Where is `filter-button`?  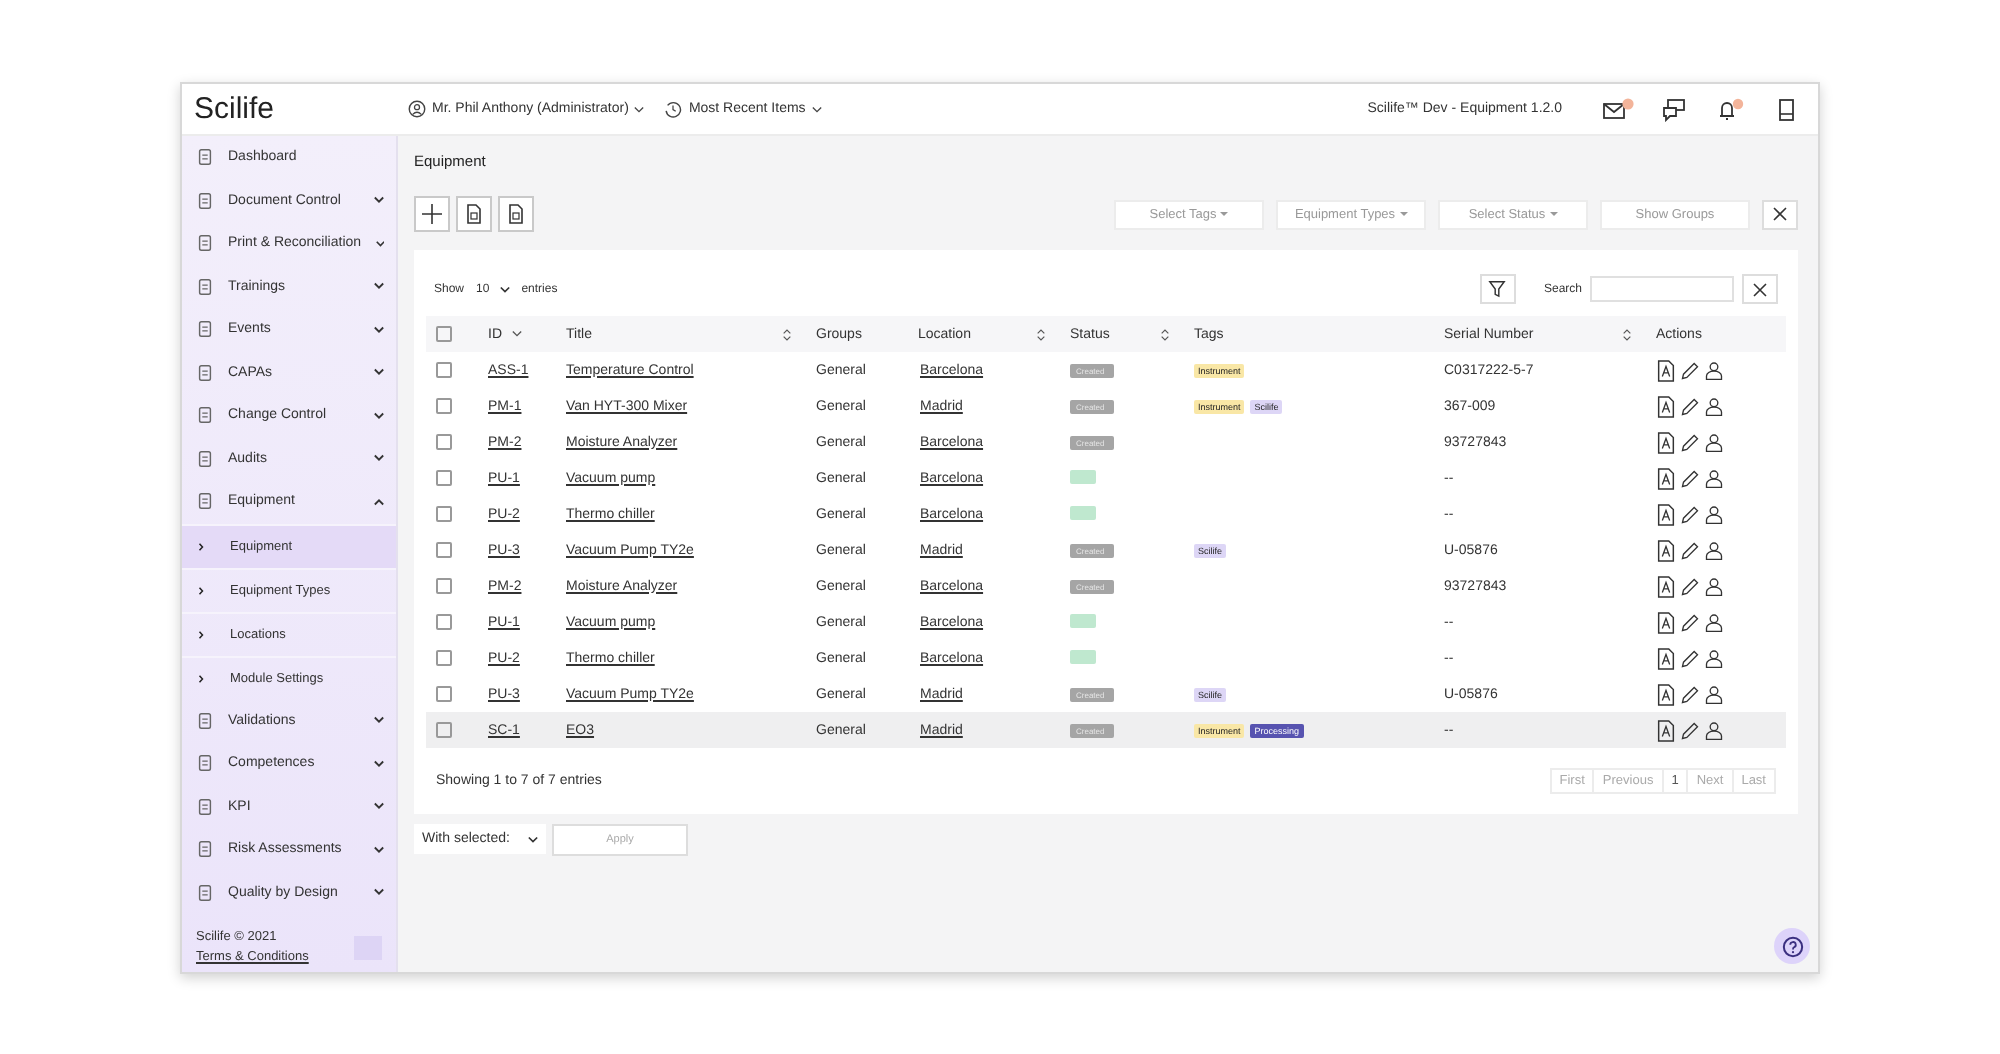
filter-button is located at coordinates (1497, 289).